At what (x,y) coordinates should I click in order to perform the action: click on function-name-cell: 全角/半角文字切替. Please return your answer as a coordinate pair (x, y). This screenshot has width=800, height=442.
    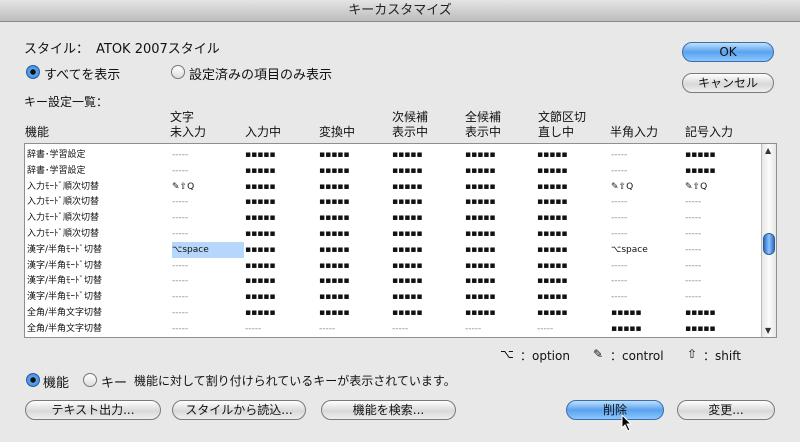
    Looking at the image, I should click on (64, 313).